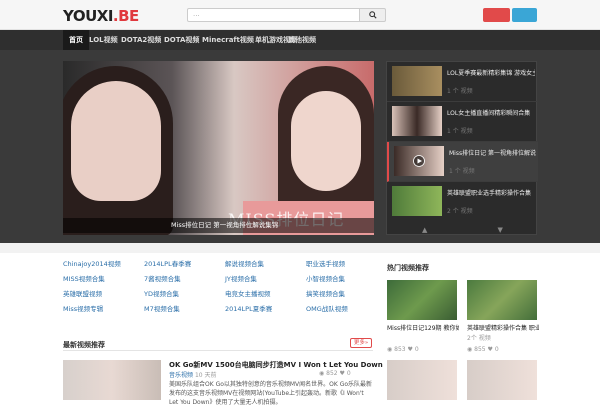 Image resolution: width=600 pixels, height=407 pixels. What do you see at coordinates (460, 211) in the screenshot?
I see `sidebar-item-meta: 2 个 视频` at bounding box center [460, 211].